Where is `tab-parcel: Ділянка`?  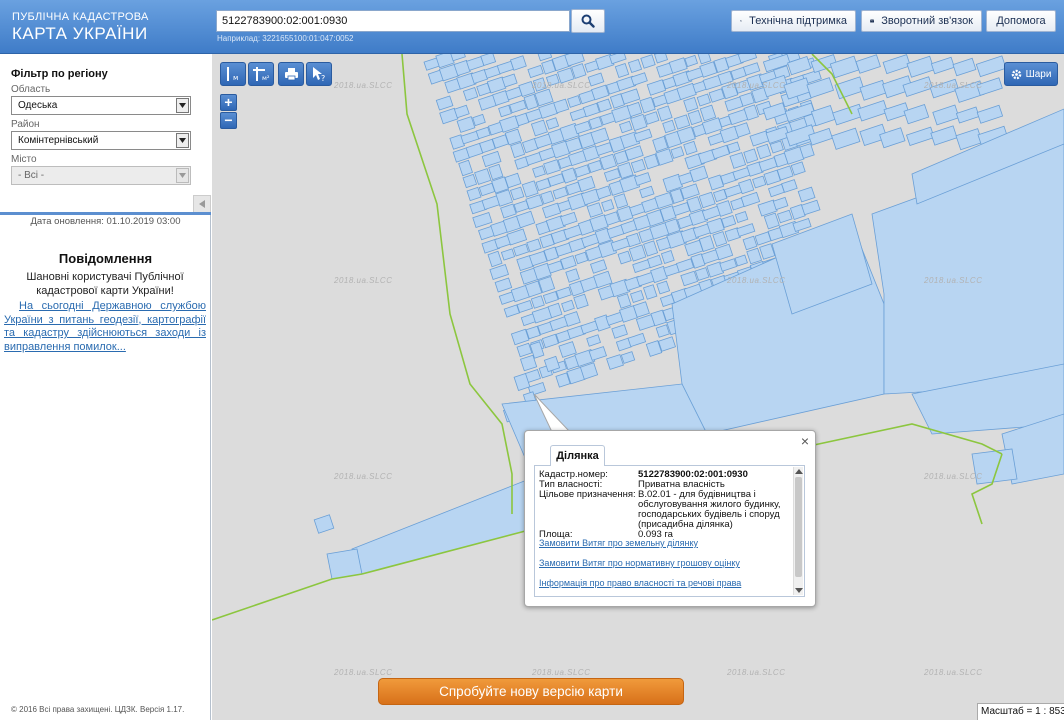
tab-parcel: Ділянка is located at coordinates (577, 455).